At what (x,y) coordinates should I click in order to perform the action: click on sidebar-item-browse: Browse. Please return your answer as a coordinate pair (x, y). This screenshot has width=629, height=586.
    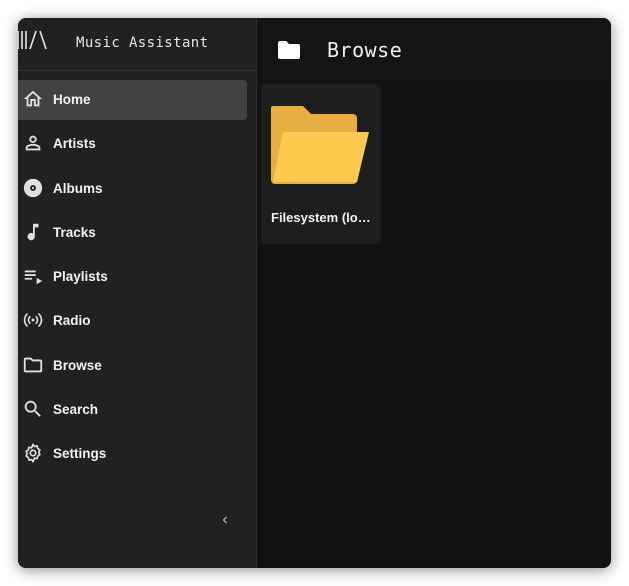
    Looking at the image, I should click on (132, 366).